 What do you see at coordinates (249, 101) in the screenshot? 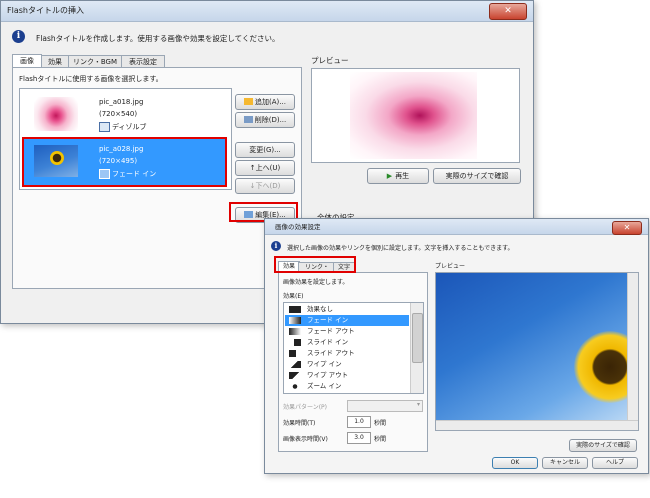
I see `add-icon` at bounding box center [249, 101].